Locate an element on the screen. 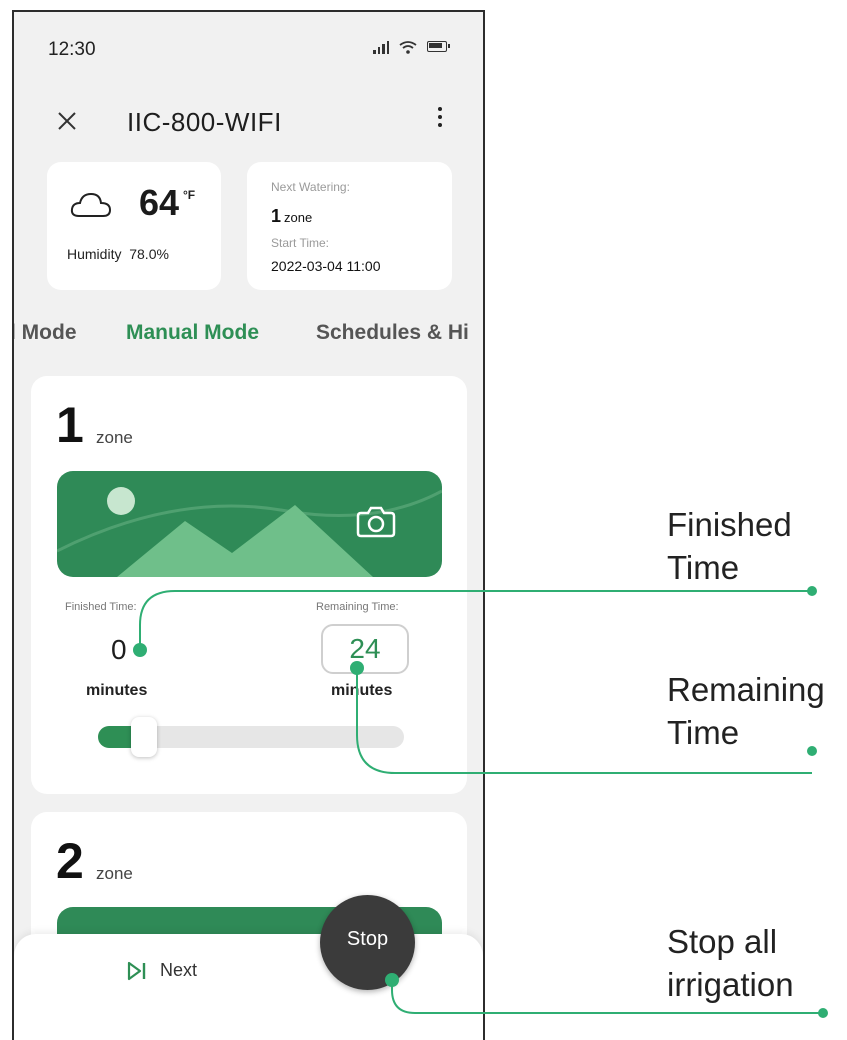 The width and height of the screenshot is (847, 1040). start-time-label: Start Time: is located at coordinates (300, 243).